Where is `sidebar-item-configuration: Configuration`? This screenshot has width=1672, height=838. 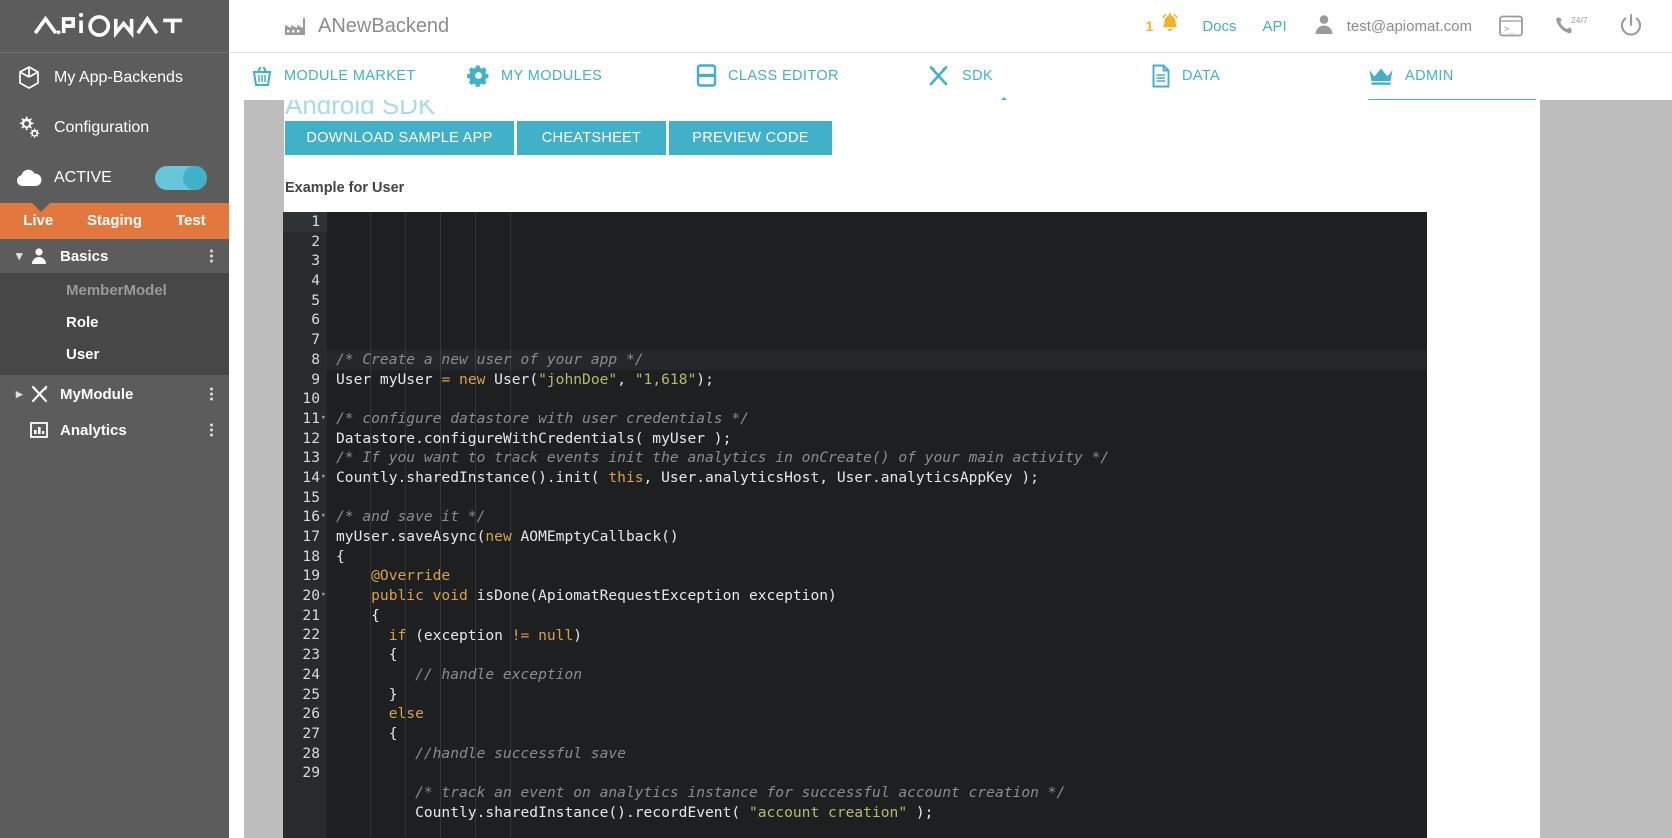
sidebar-item-configuration: Configuration is located at coordinates (114, 128).